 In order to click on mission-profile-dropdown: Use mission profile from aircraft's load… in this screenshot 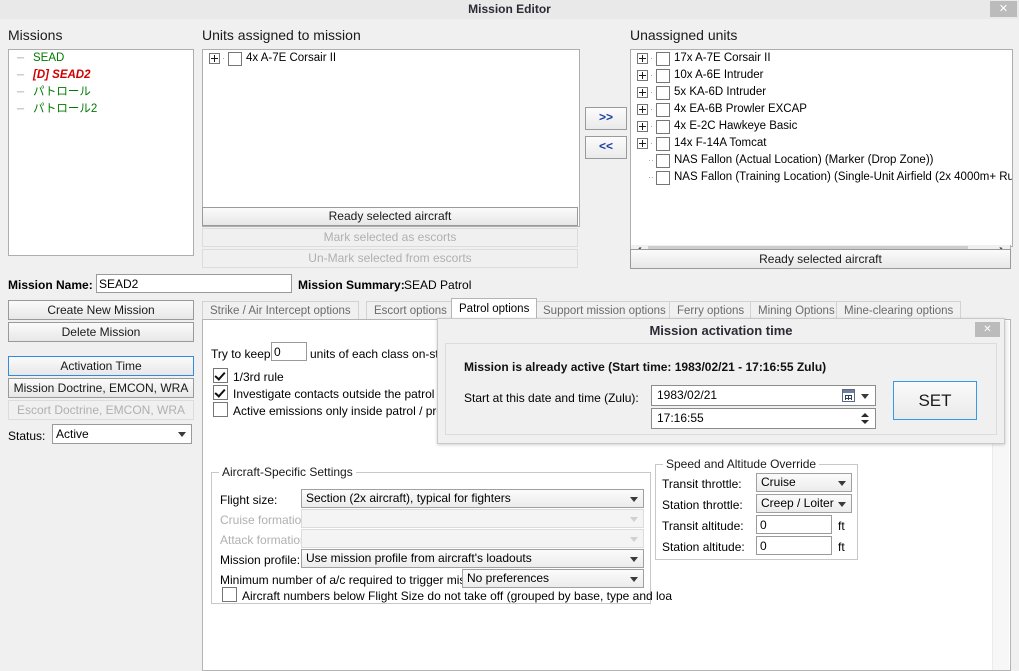, I will do `click(472, 558)`.